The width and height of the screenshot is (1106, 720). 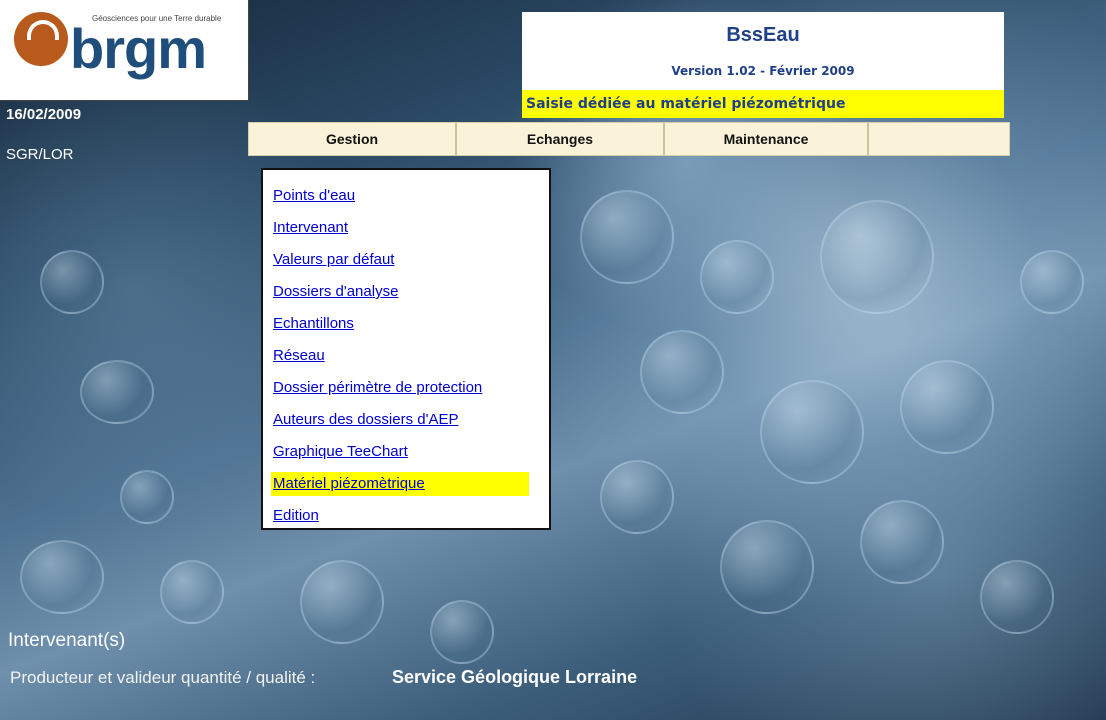 I want to click on menu-item-auteurs-aep: Auteurs des dossiers d'AEP, so click(x=400, y=420).